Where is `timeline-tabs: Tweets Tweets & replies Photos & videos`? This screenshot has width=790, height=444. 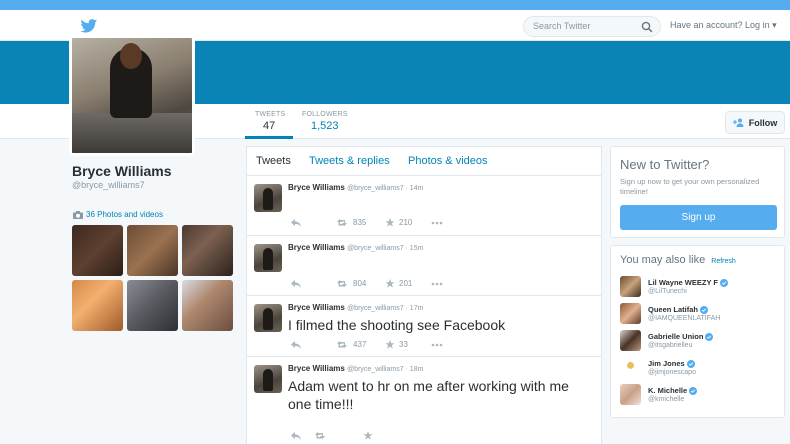 timeline-tabs: Tweets Tweets & replies Photos & videos is located at coordinates (424, 161).